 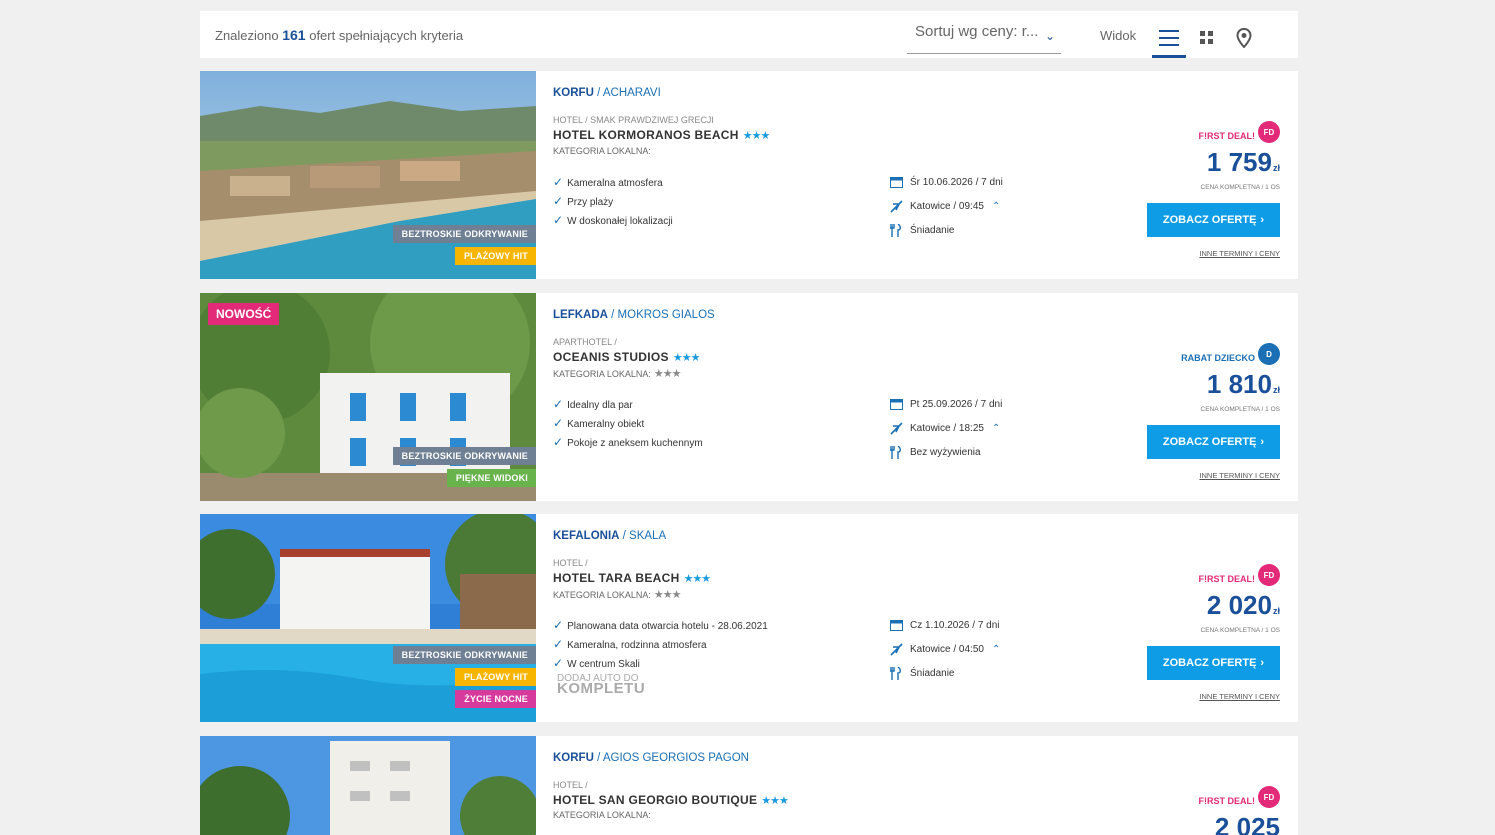 What do you see at coordinates (600, 405) in the screenshot?
I see `feature-text: Idealny dla par` at bounding box center [600, 405].